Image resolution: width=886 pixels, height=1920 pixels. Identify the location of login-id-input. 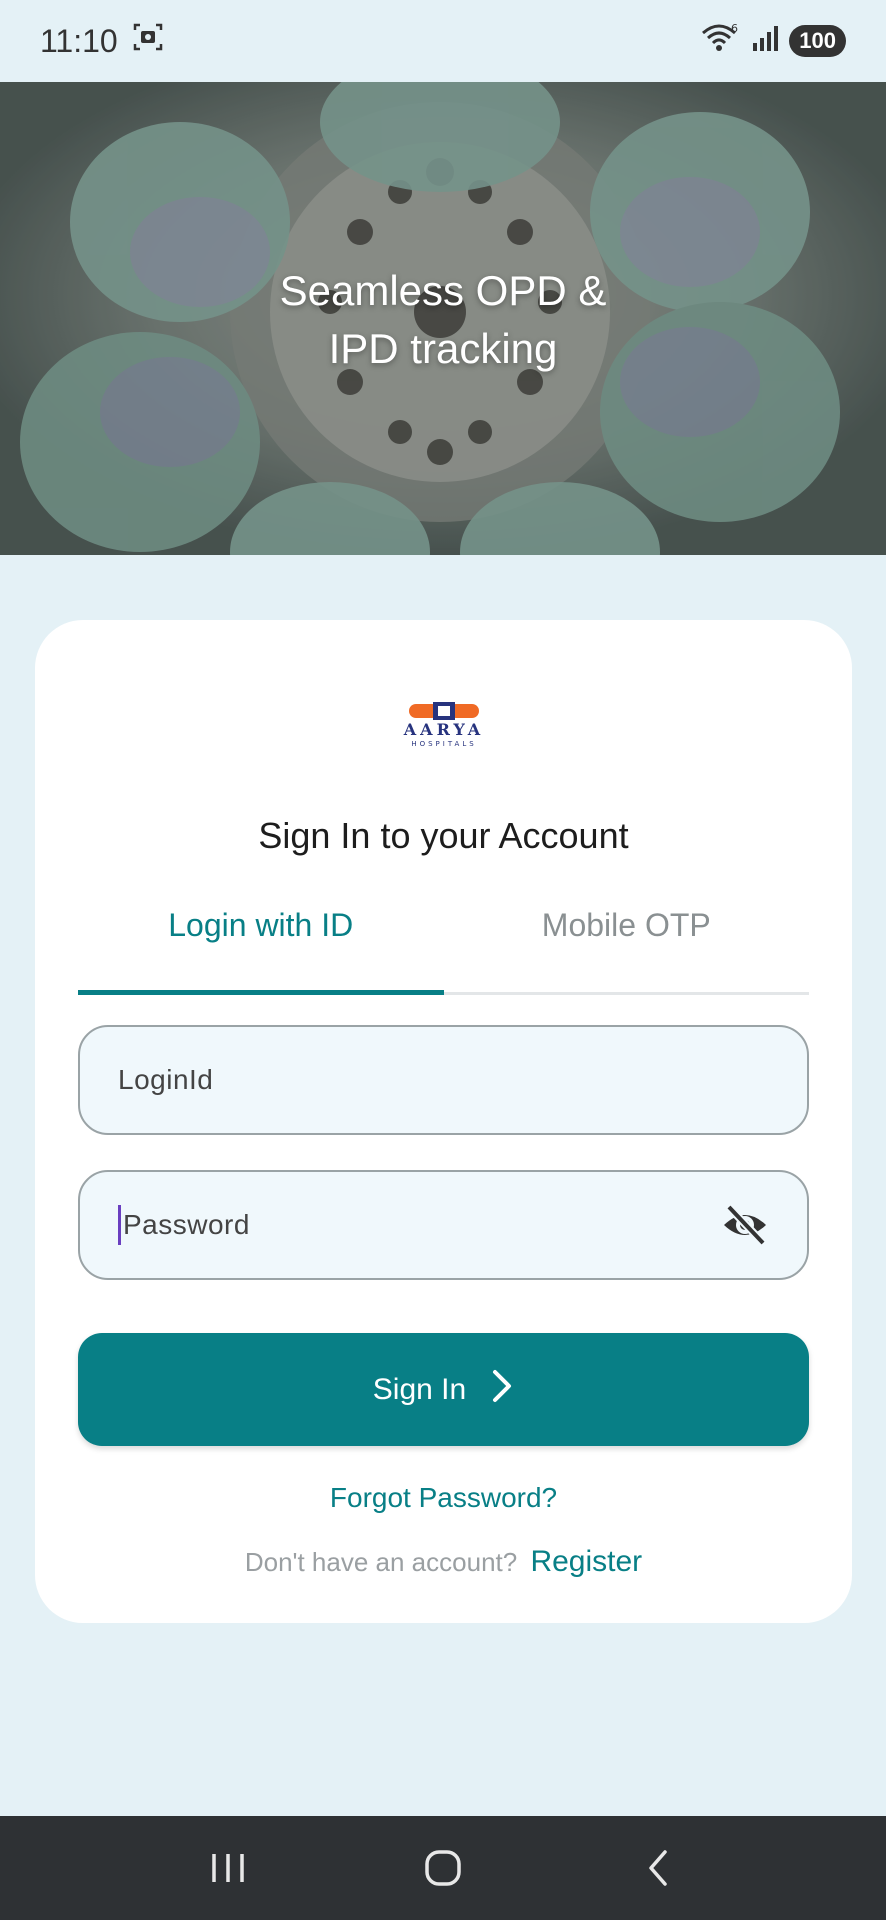
(443, 1080).